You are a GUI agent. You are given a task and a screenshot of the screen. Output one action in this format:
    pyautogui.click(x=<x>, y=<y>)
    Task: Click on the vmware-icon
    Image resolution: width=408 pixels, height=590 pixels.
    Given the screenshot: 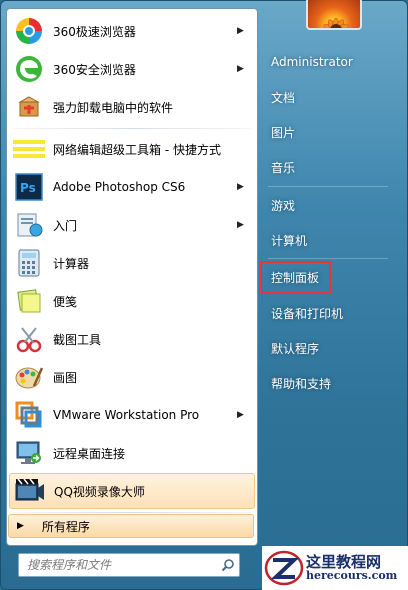 What is the action you would take?
    pyautogui.click(x=29, y=415)
    